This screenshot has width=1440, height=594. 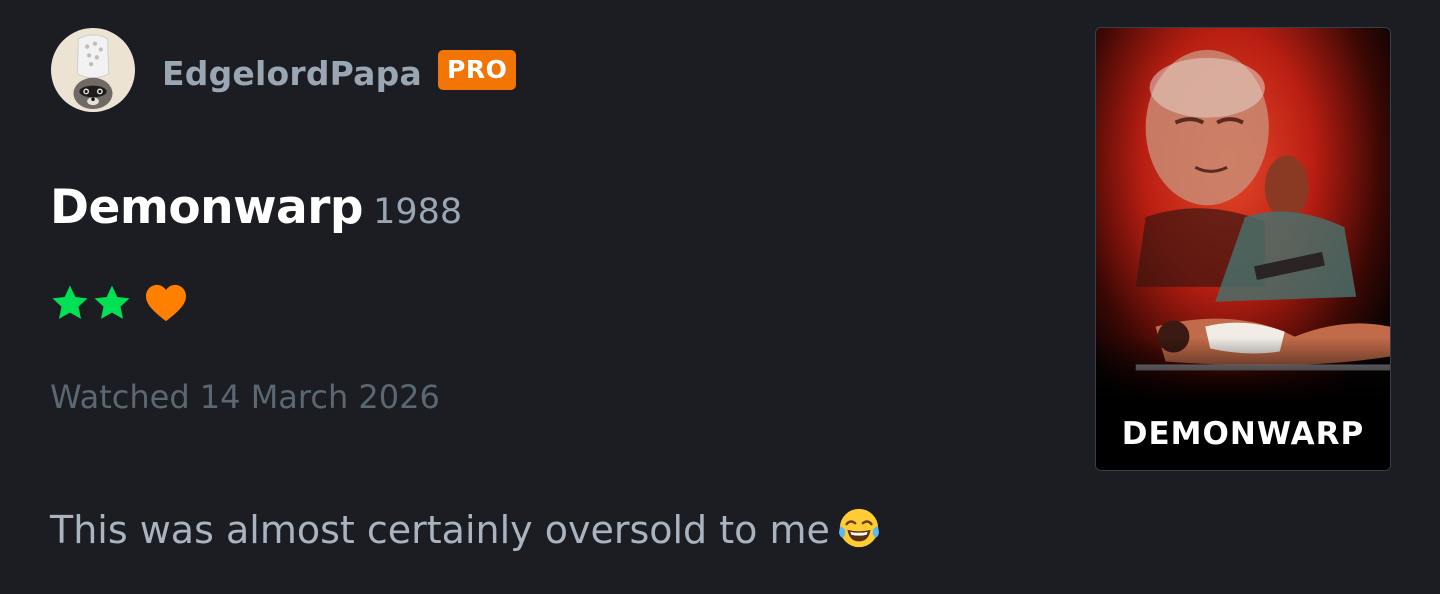 I want to click on user-avatar, so click(x=93, y=70).